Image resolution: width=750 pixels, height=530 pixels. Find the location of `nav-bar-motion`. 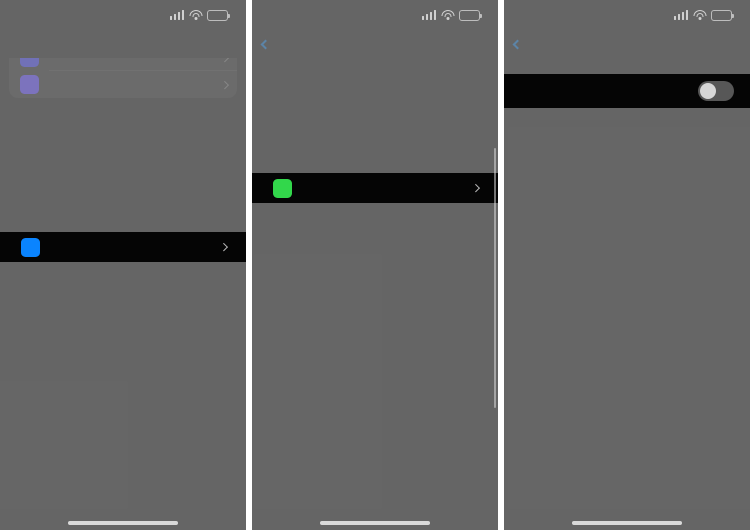

nav-bar-motion is located at coordinates (627, 44).